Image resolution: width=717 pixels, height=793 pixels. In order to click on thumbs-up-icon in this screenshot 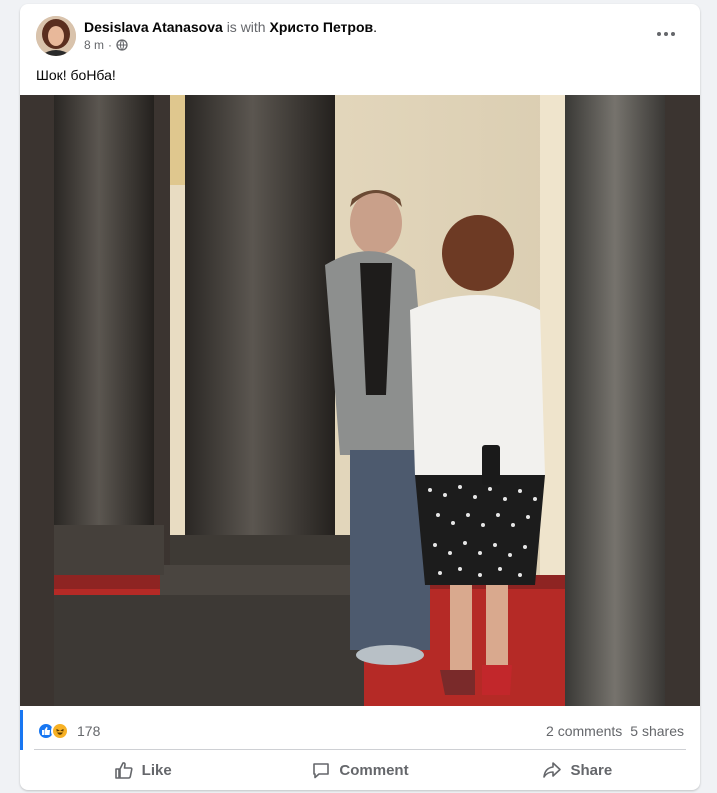, I will do `click(123, 770)`.